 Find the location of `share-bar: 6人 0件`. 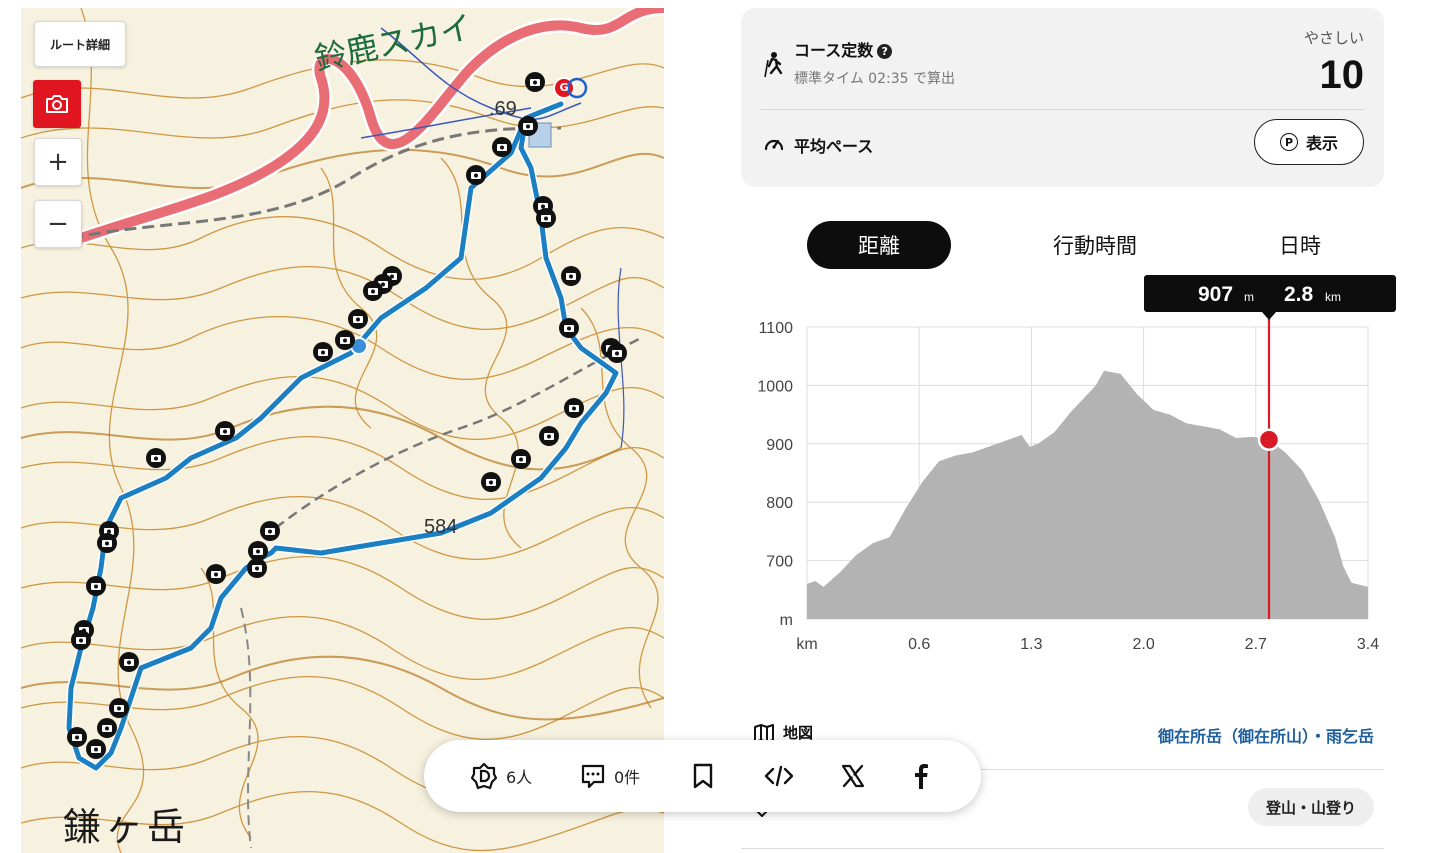

share-bar: 6人 0件 is located at coordinates (702, 776).